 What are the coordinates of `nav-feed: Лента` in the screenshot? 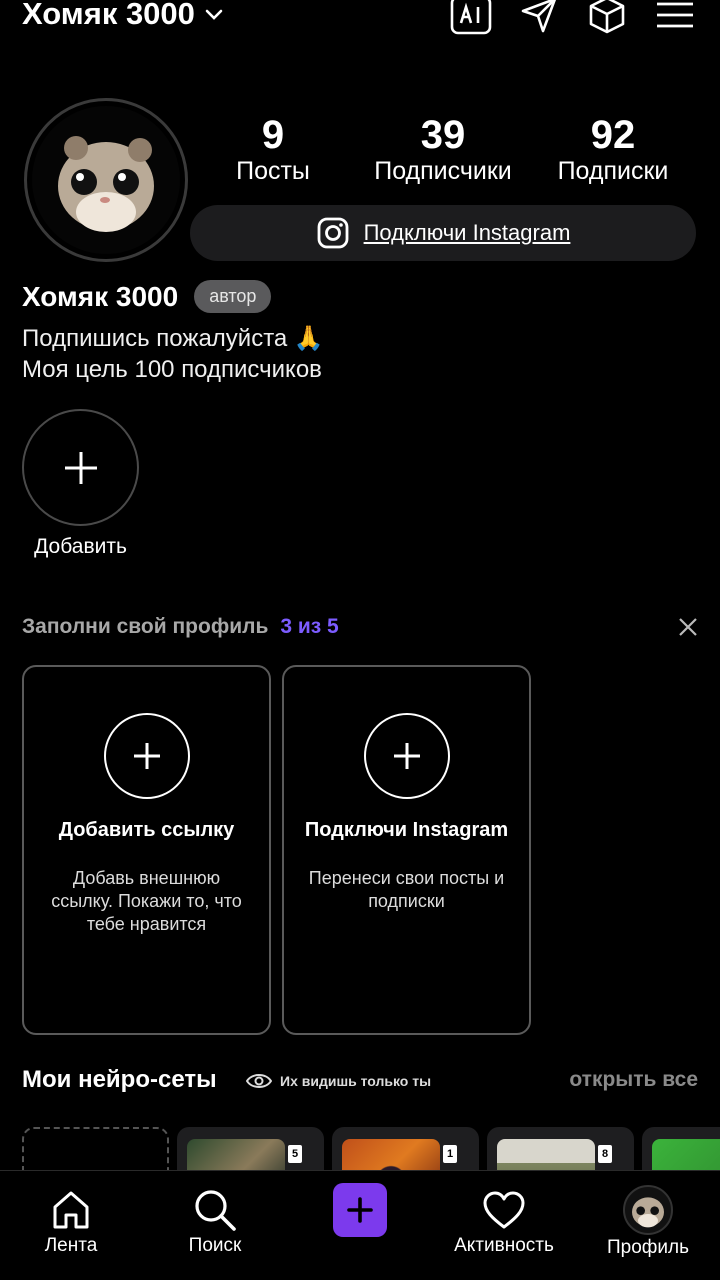 It's located at (71, 1221).